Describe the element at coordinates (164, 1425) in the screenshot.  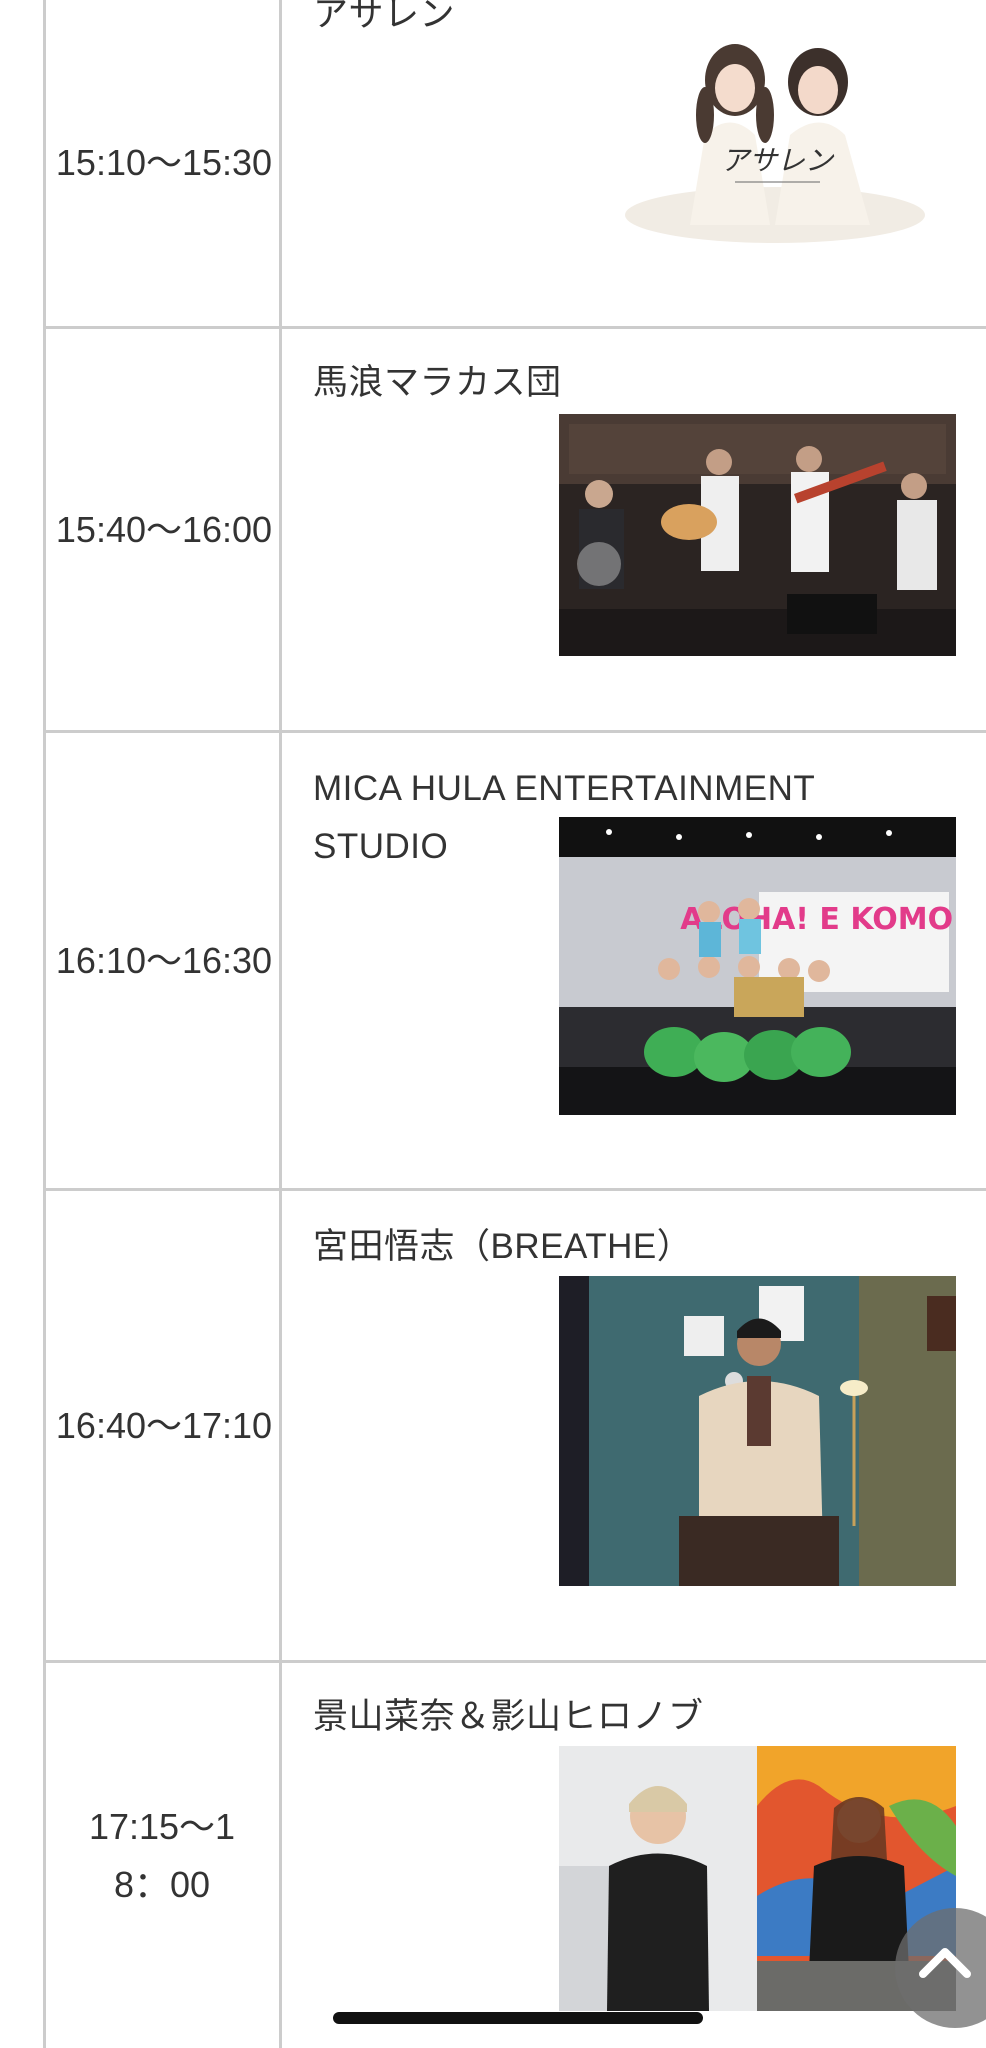
I see `time-cell: 16:40～17:10` at that location.